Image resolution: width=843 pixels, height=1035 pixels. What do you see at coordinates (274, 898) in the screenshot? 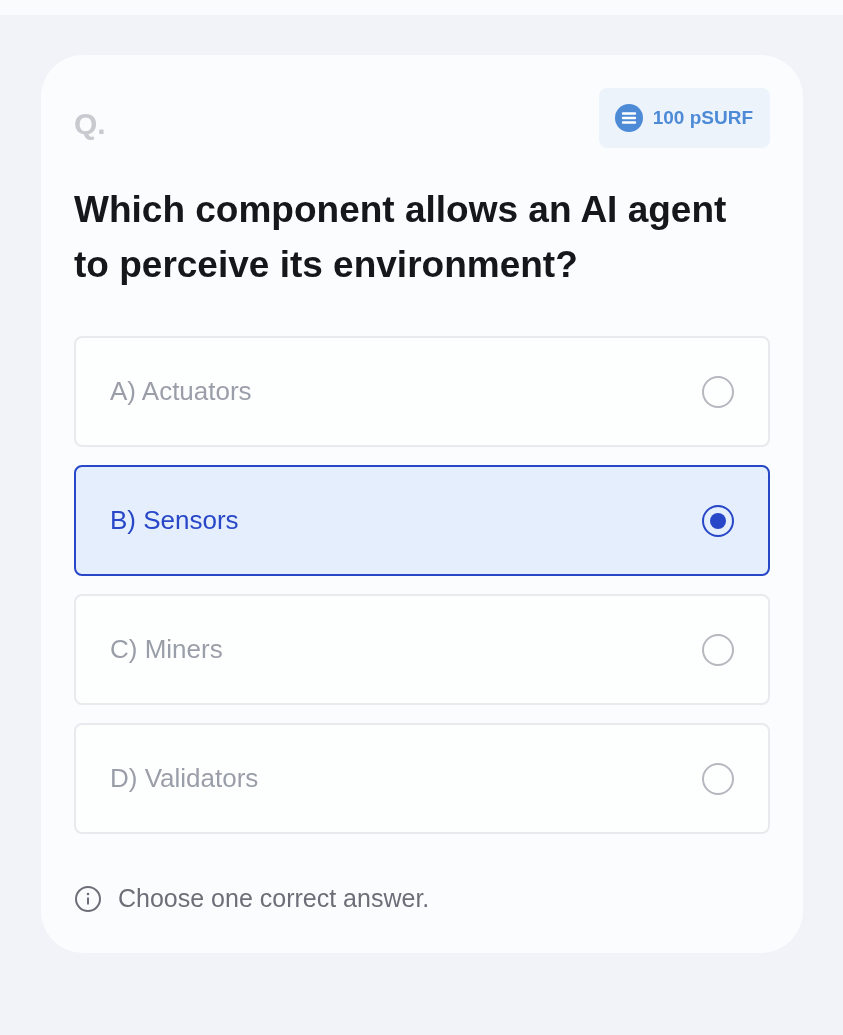
I see `hint-text: Choose one correct answer.` at bounding box center [274, 898].